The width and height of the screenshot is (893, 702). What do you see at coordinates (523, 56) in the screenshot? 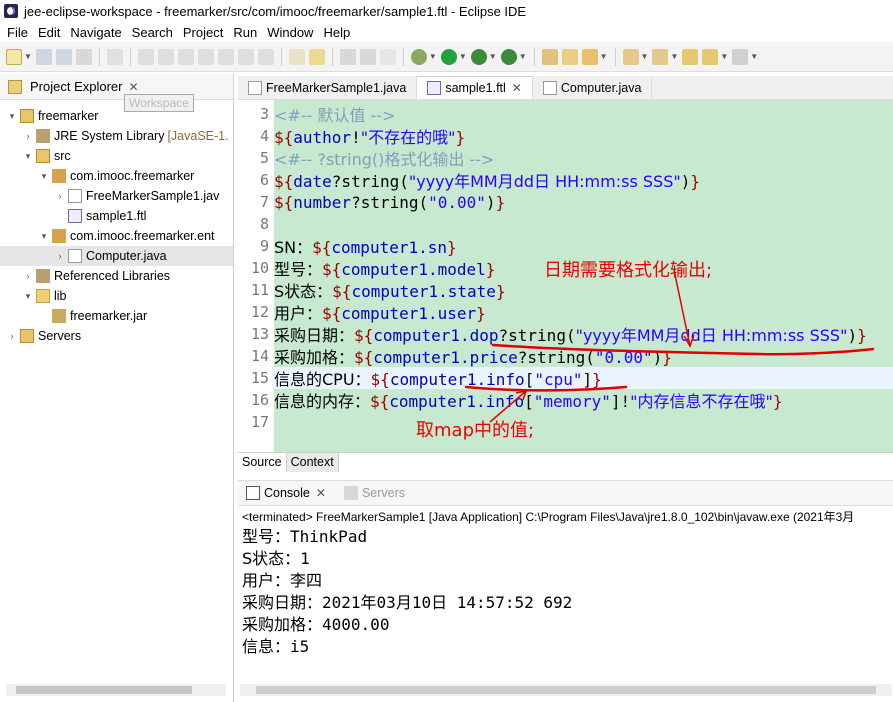
I see `external-tools-dropdown-icon: ▼` at bounding box center [523, 56].